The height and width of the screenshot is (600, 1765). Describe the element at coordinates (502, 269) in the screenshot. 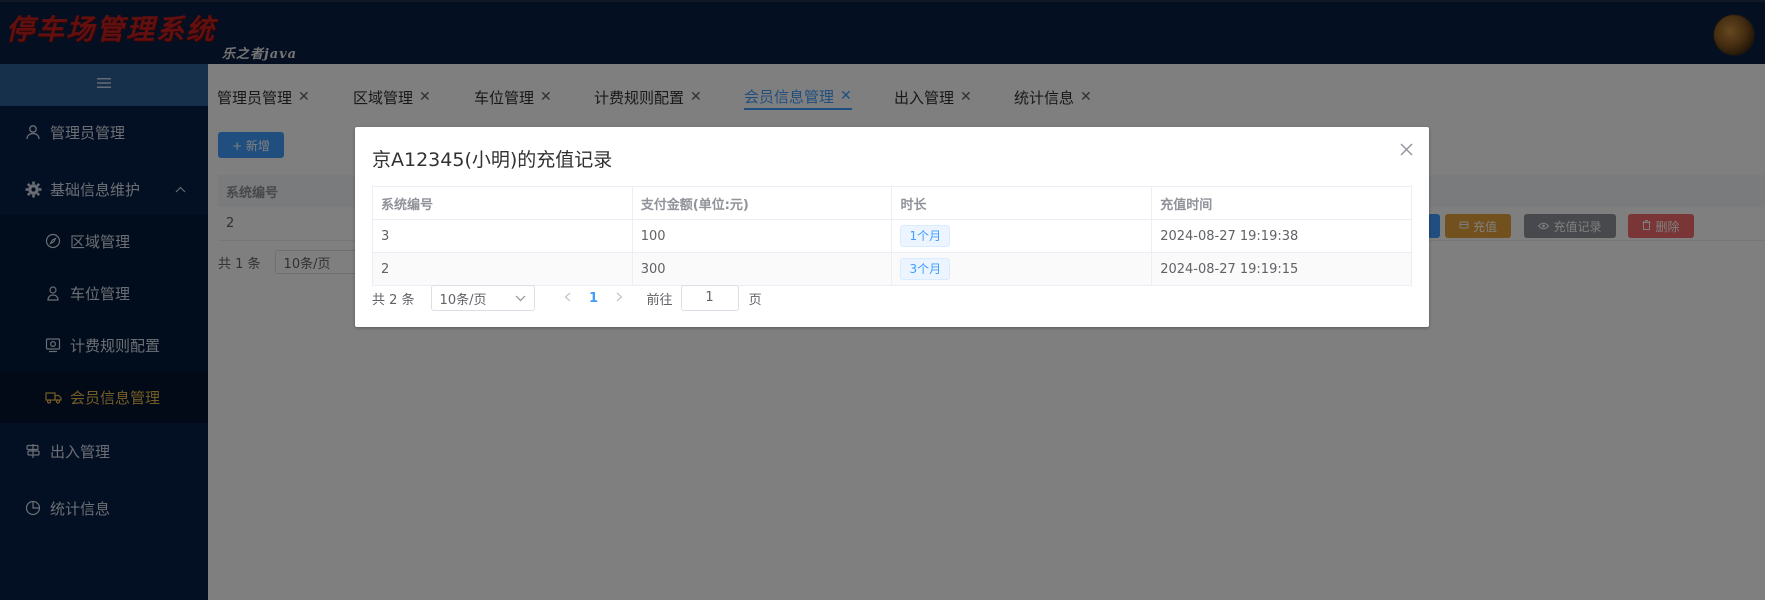

I see `cell-id: 2` at that location.